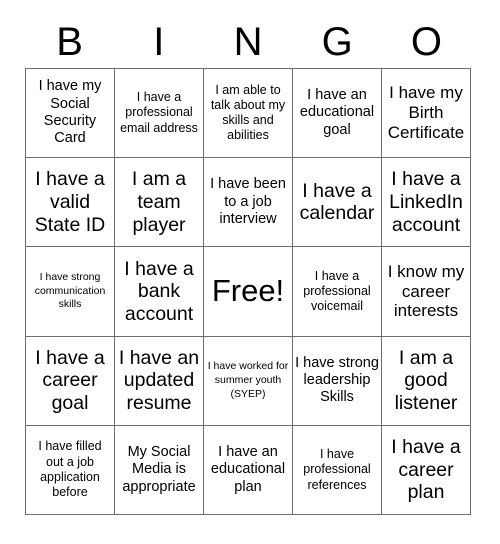  I want to click on bingo-cell: I have an updated resume, so click(159, 381).